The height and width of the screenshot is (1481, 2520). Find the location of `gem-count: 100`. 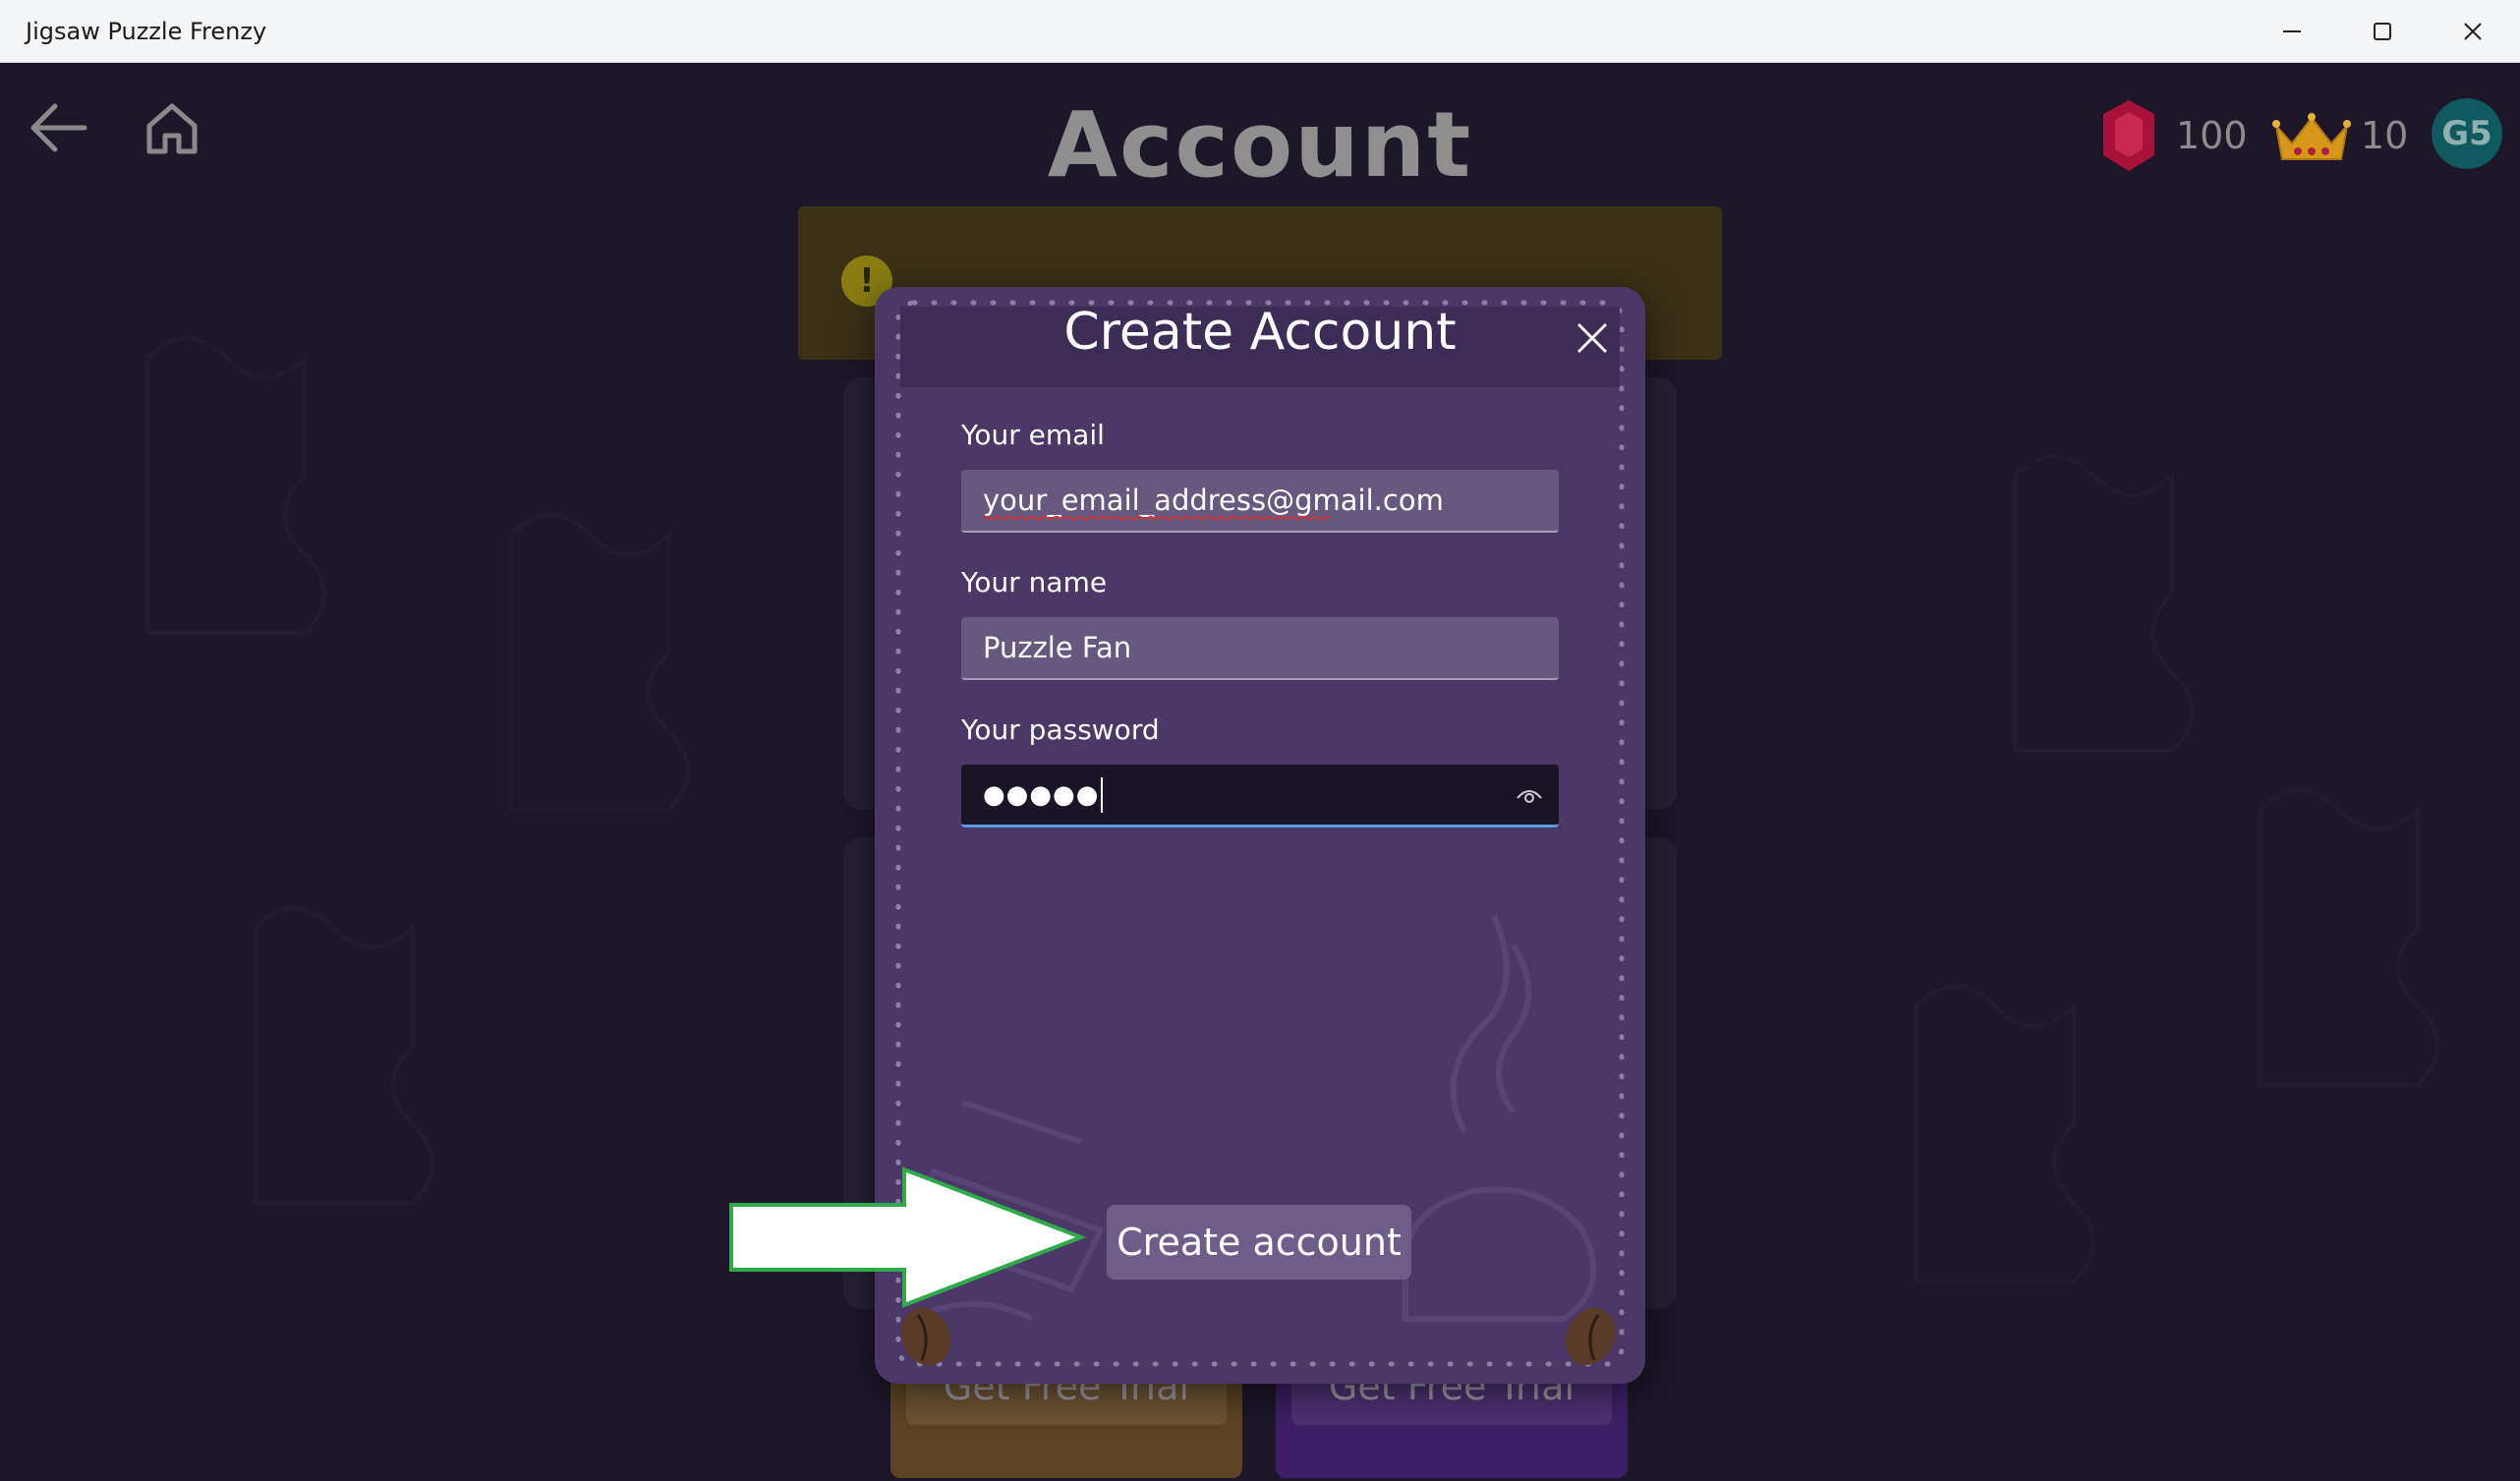

gem-count: 100 is located at coordinates (2212, 135).